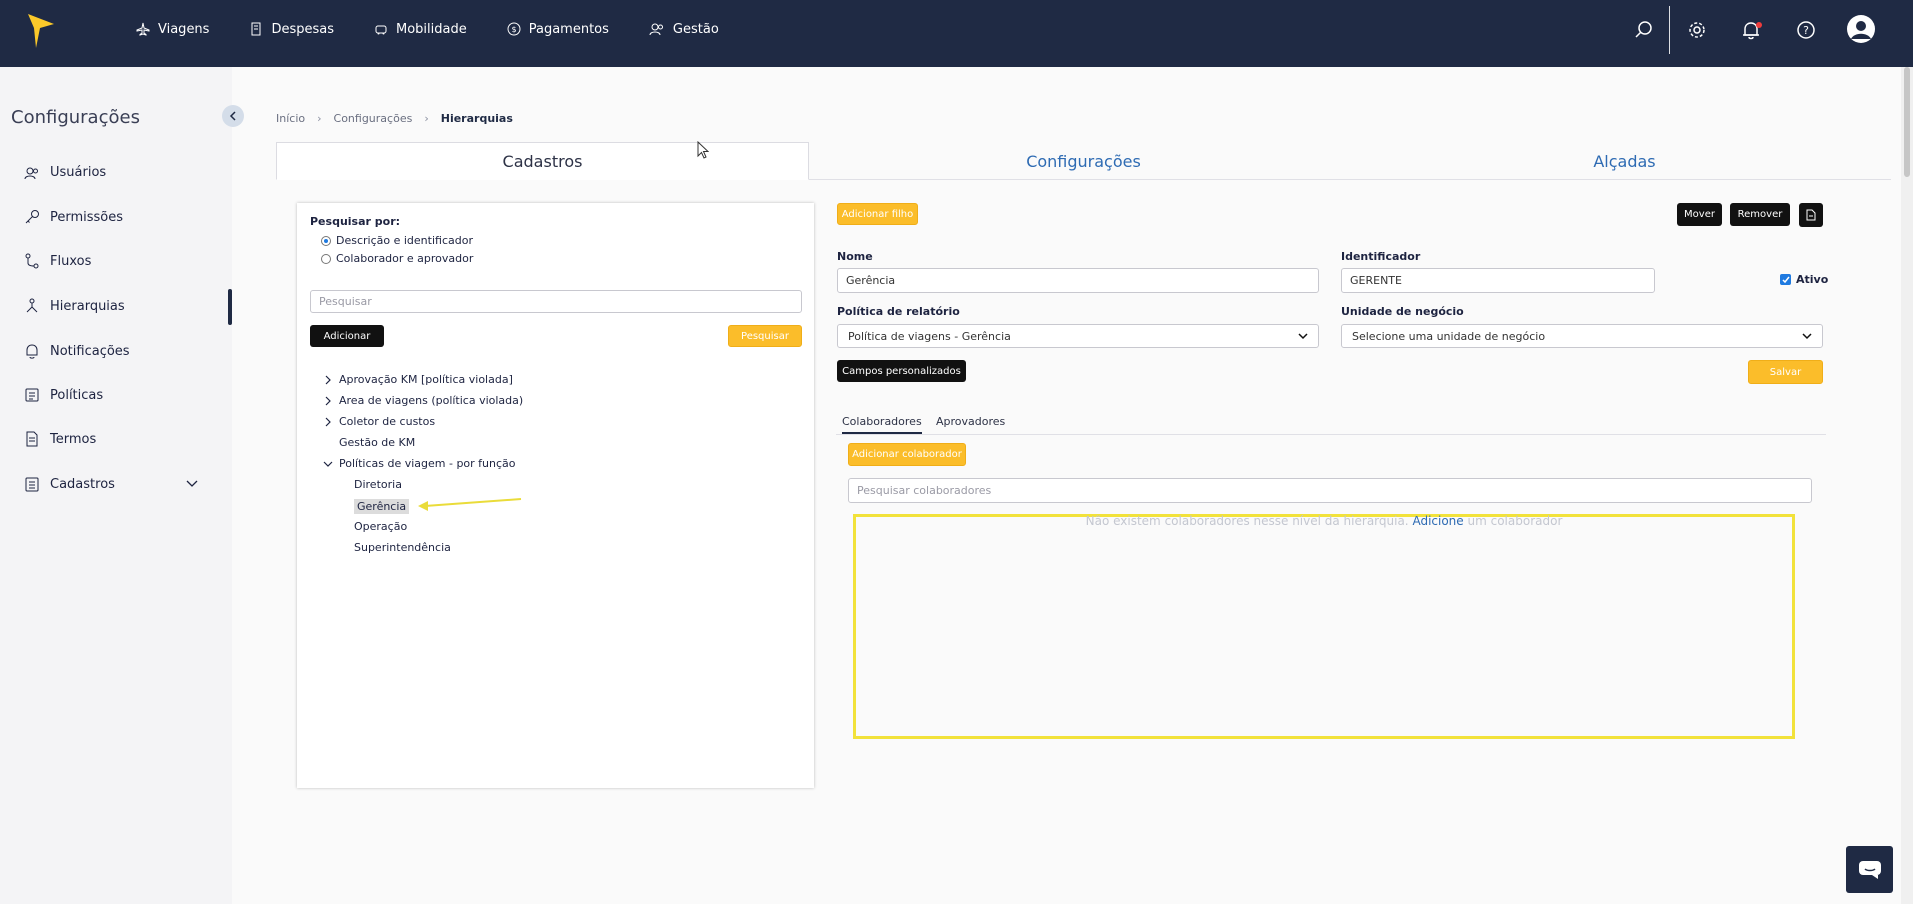 The width and height of the screenshot is (1913, 904). What do you see at coordinates (882, 424) in the screenshot?
I see `tab-colaboradores: Colaboradores` at bounding box center [882, 424].